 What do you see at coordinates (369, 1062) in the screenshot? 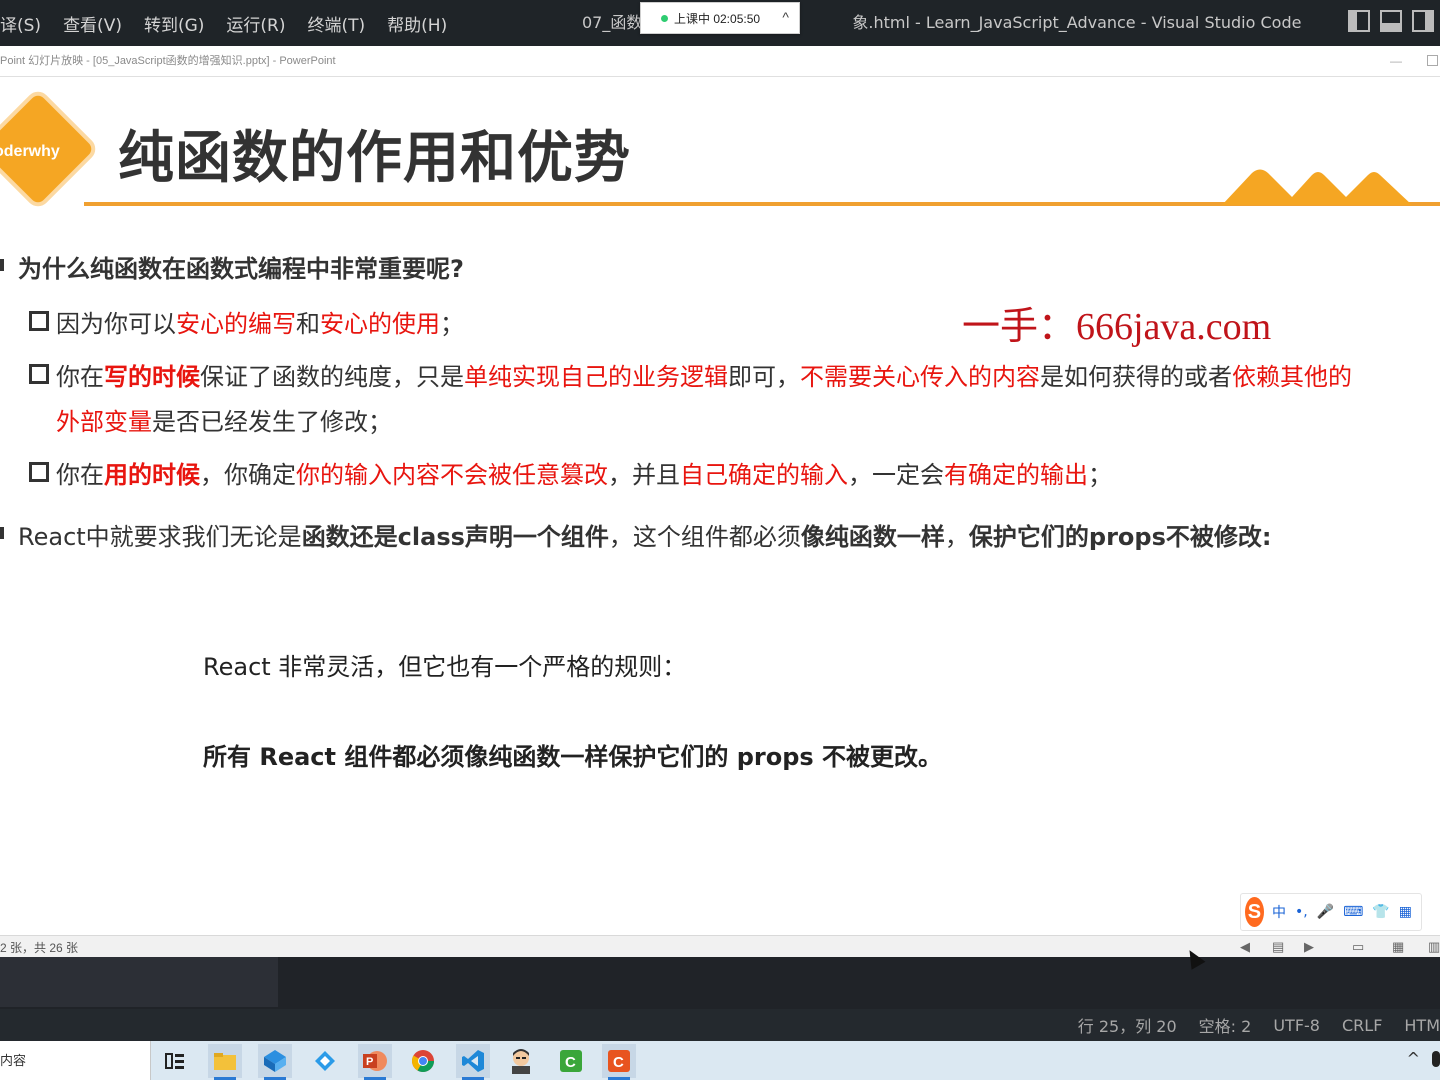
I see `svg-text: P` at bounding box center [369, 1062].